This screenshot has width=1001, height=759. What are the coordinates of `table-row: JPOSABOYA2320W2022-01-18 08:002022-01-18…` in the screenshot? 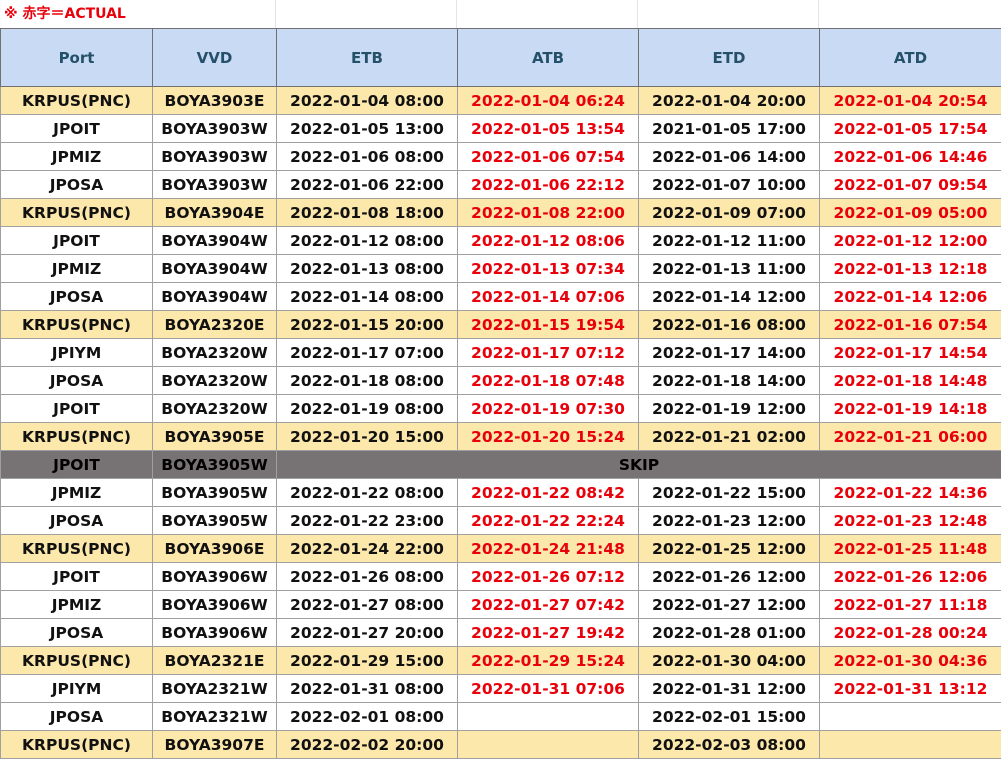 It's located at (501, 381).